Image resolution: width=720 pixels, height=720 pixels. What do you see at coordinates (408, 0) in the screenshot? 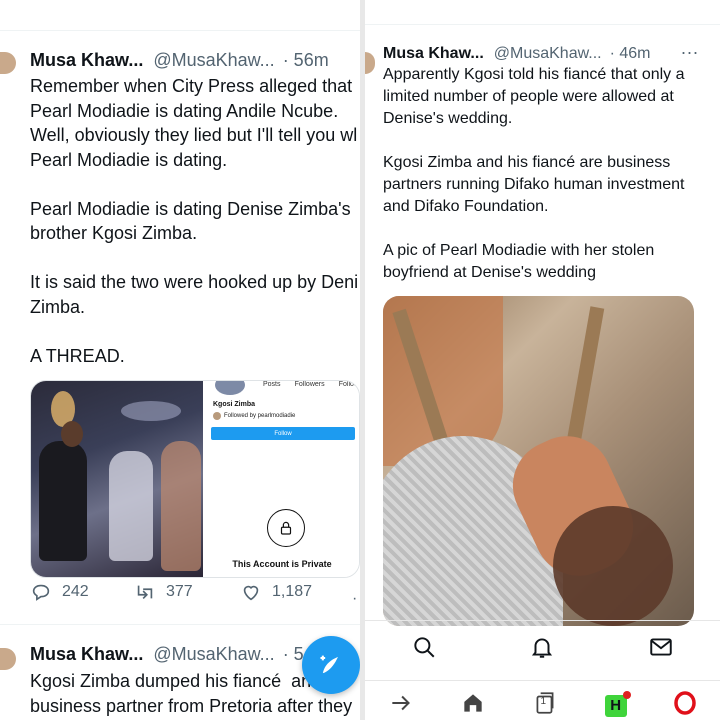
I see `reply-action: 26` at bounding box center [408, 0].